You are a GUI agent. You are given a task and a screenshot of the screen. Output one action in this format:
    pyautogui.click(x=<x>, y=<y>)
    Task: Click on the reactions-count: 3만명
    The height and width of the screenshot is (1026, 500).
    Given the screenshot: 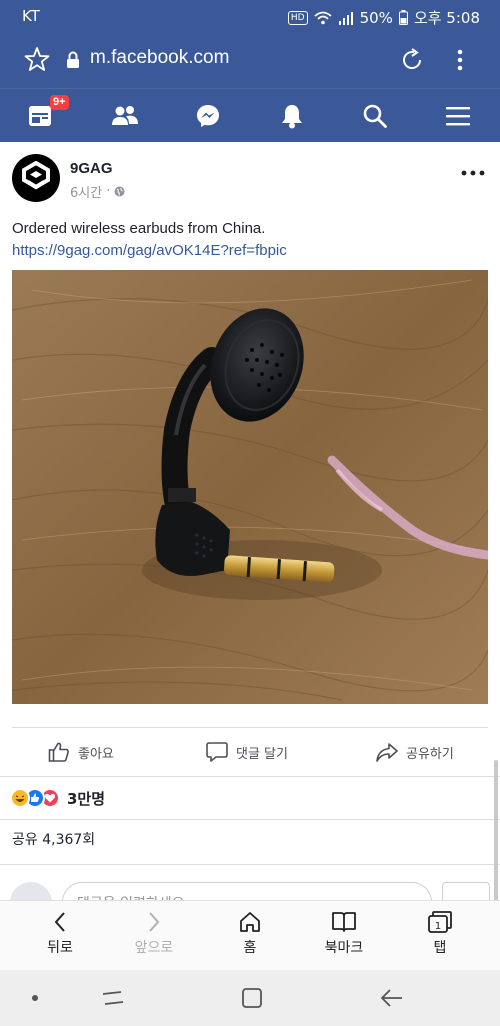 What is the action you would take?
    pyautogui.click(x=86, y=798)
    